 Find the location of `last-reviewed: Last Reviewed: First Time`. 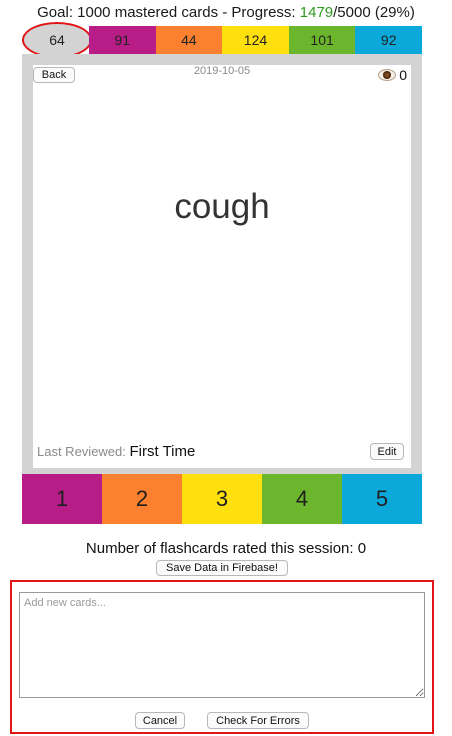

last-reviewed: Last Reviewed: First Time is located at coordinates (116, 451).